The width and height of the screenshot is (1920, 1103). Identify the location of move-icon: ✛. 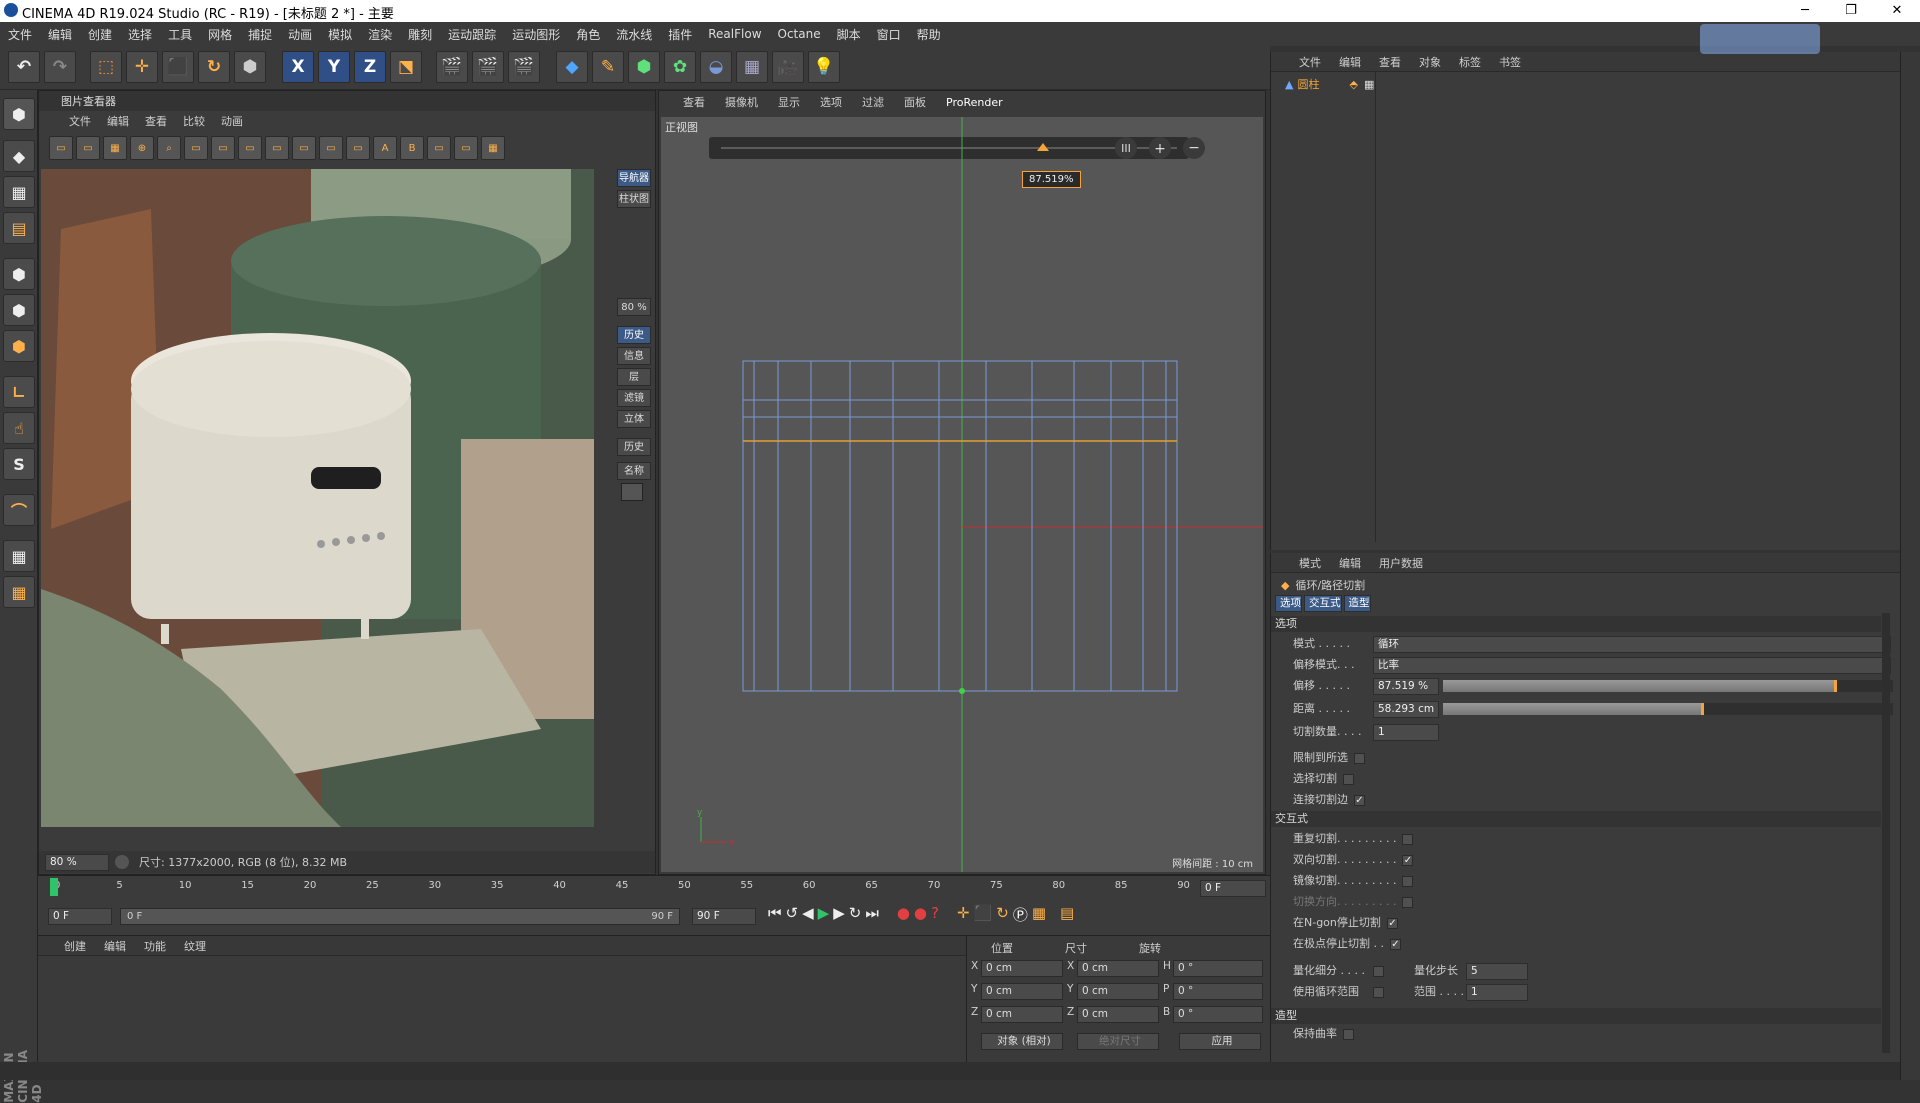
(142, 67).